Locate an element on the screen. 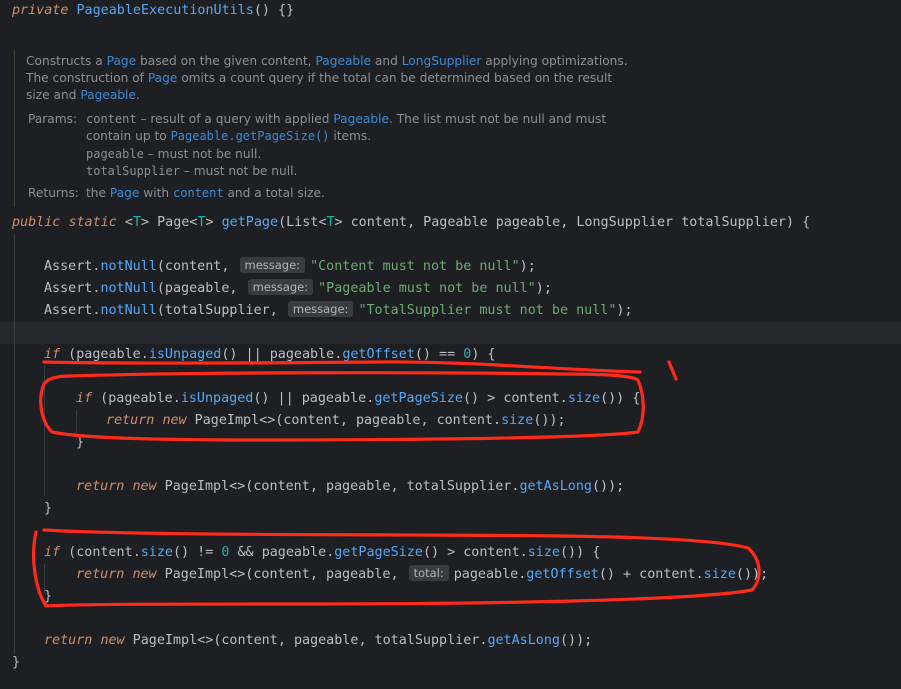 Image resolution: width=901 pixels, height=689 pixels. strike-through-mark is located at coordinates (342, 367).